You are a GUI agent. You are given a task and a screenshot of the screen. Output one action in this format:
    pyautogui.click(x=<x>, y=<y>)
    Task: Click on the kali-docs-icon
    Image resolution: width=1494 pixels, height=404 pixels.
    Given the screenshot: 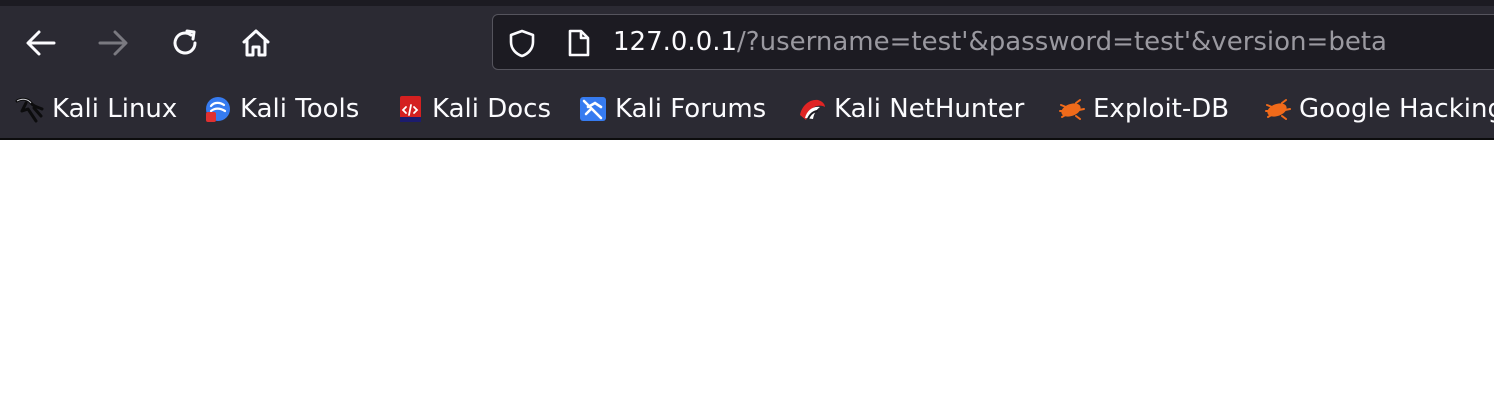 What is the action you would take?
    pyautogui.click(x=410, y=109)
    